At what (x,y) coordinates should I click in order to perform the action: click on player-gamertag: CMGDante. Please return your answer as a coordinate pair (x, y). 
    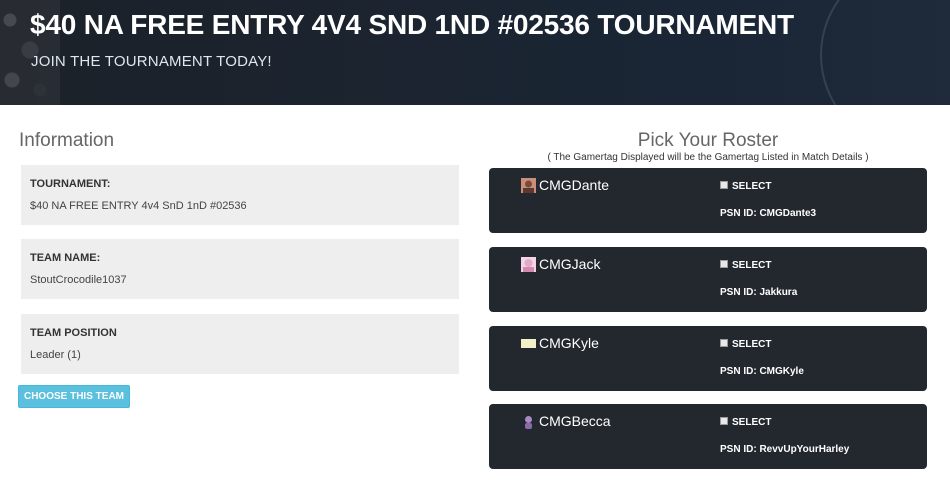
    Looking at the image, I should click on (574, 185).